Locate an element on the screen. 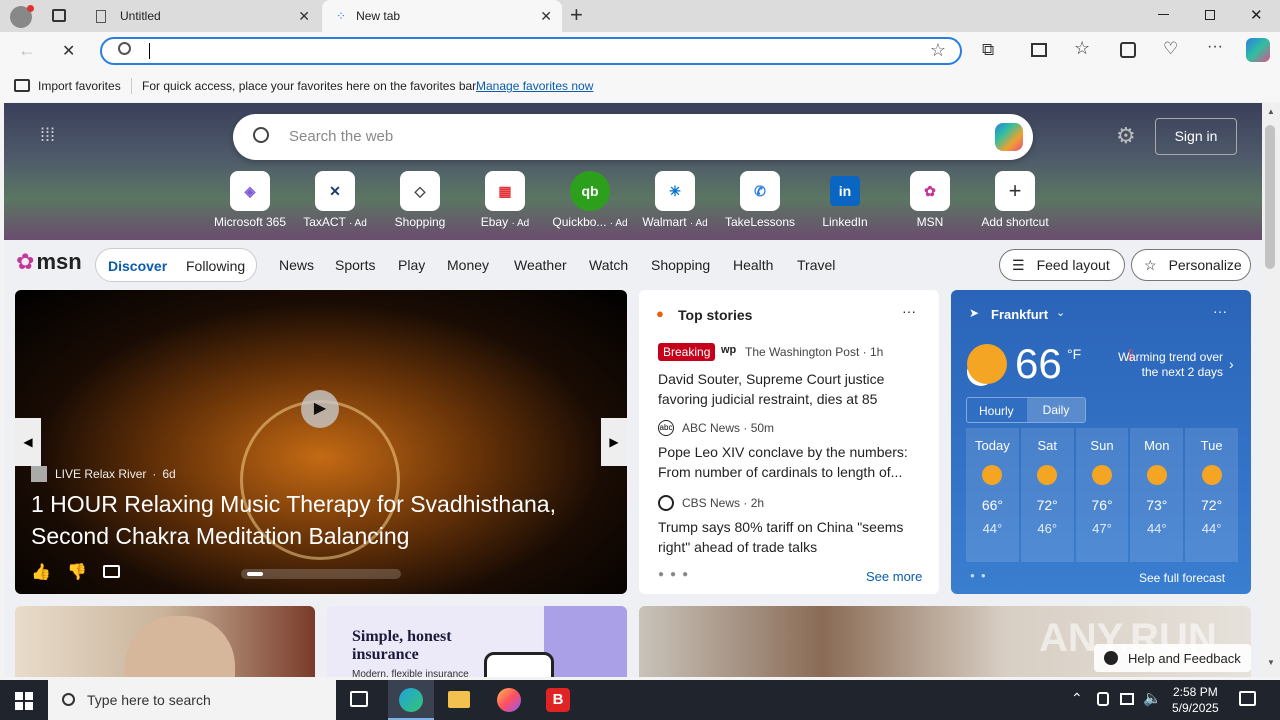 The width and height of the screenshot is (1280, 720). volume-icon: 🔈 is located at coordinates (1152, 698).